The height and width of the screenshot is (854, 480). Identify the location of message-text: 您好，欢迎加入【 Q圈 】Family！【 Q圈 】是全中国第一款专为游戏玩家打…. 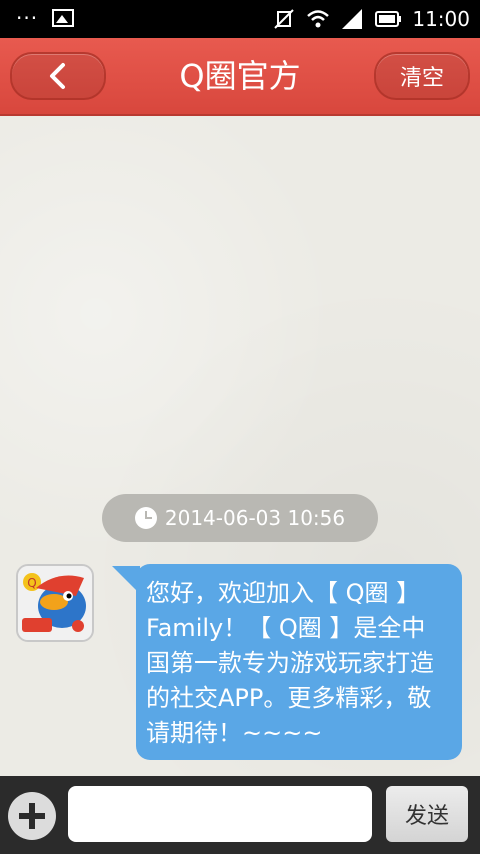
(290, 663).